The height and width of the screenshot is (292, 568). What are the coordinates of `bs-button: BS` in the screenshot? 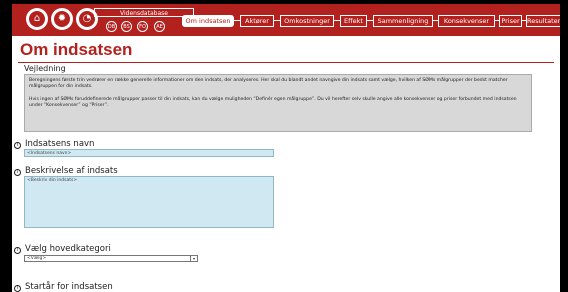 It's located at (126, 26).